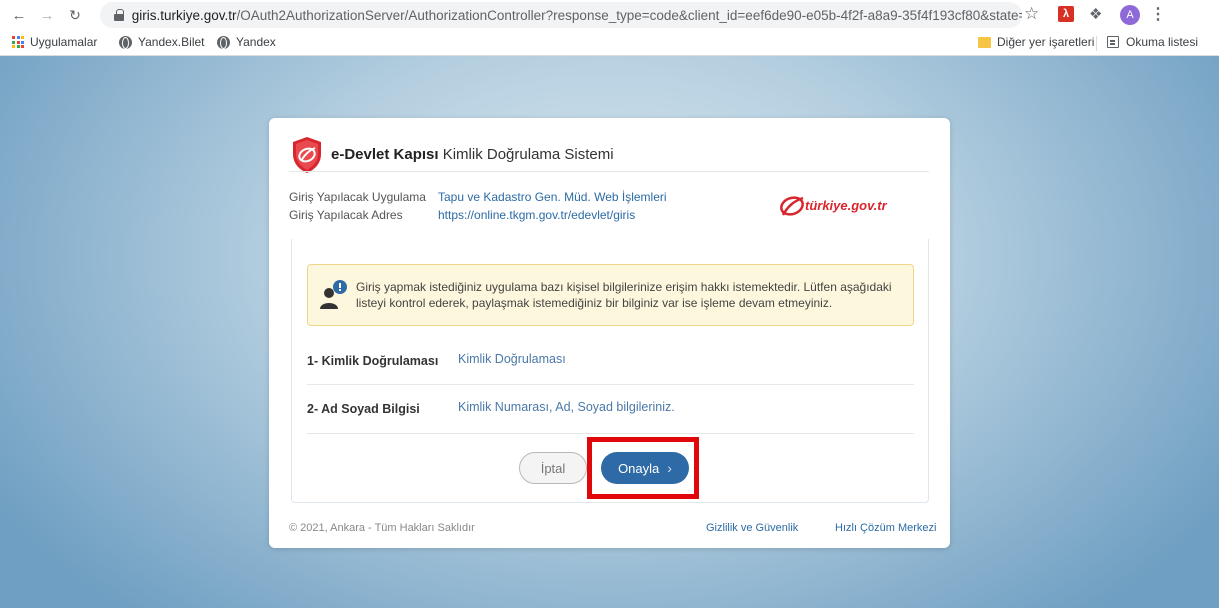 Image resolution: width=1219 pixels, height=608 pixels. Describe the element at coordinates (566, 407) in the screenshot. I see `permission-value: Kimlik Numarası, Ad, Soyad bilgileriniz.` at that location.